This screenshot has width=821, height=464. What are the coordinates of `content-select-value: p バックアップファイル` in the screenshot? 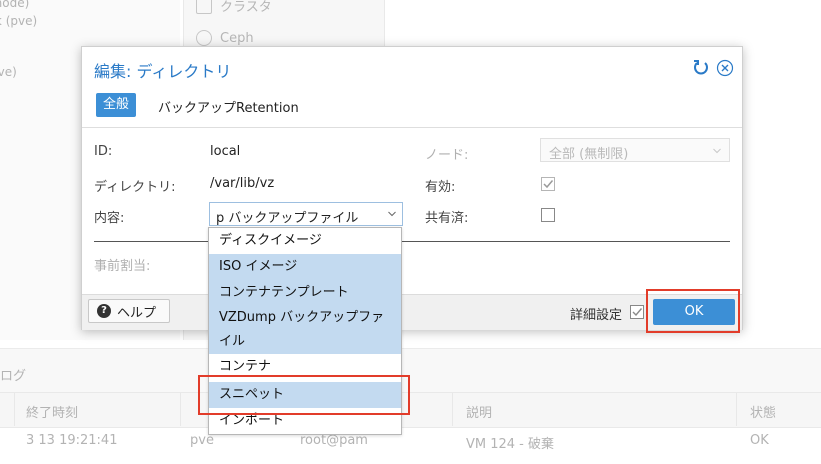 It's located at (287, 218).